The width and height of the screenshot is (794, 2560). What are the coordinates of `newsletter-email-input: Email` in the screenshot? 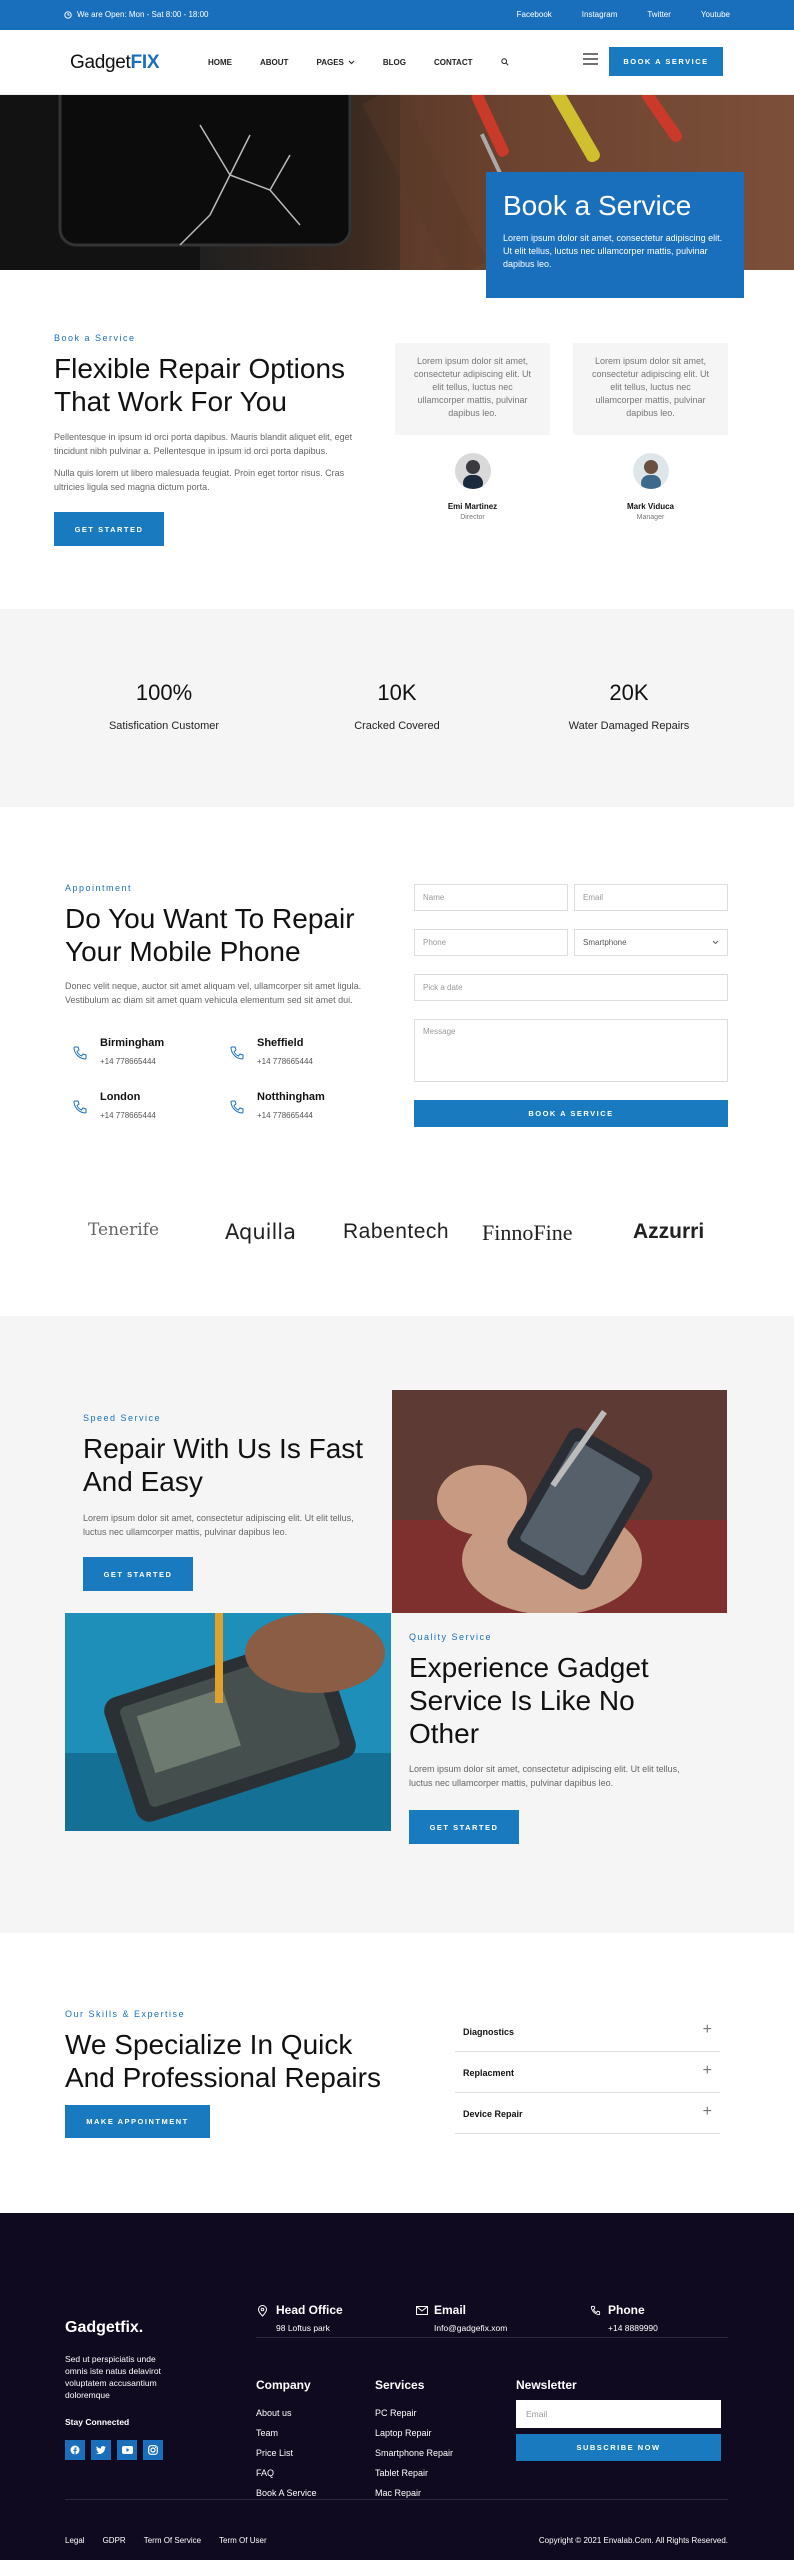 It's located at (618, 2414).